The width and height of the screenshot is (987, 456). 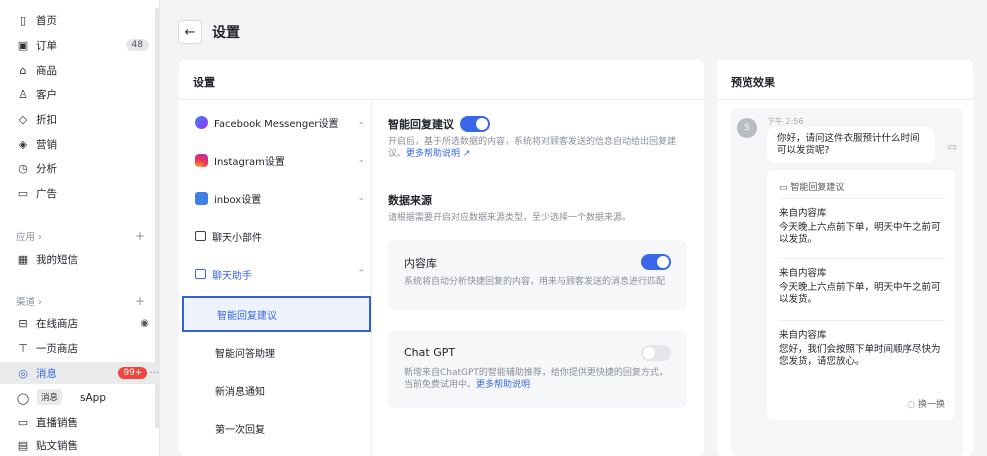 What do you see at coordinates (46, 193) in the screenshot?
I see `sidebar-item-label: 广告` at bounding box center [46, 193].